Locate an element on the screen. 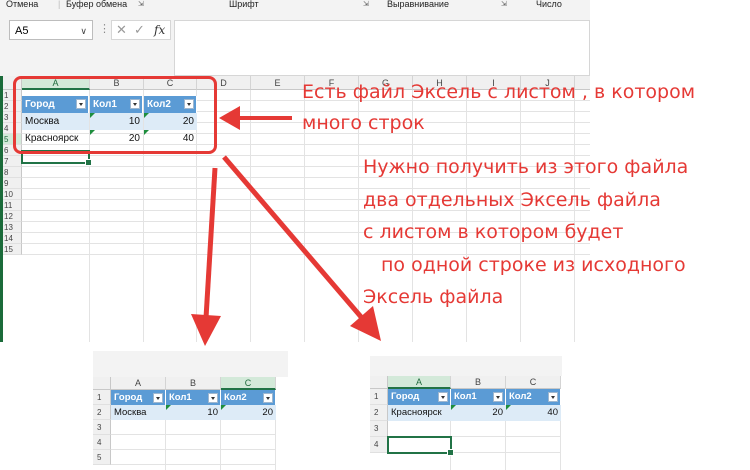 This screenshot has height=470, width=750. result-sheet-moscow: A B C 1 2 3 4 5 Город Кол1 Кол2 Москва 10 20 is located at coordinates (190, 410).